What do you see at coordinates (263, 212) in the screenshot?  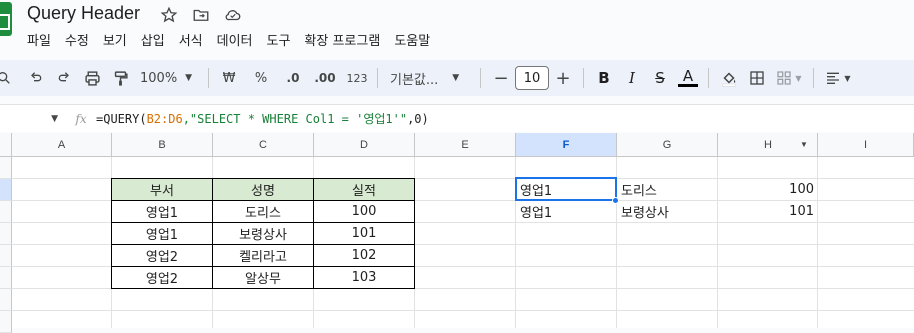 I see `table-cell: 도리스` at bounding box center [263, 212].